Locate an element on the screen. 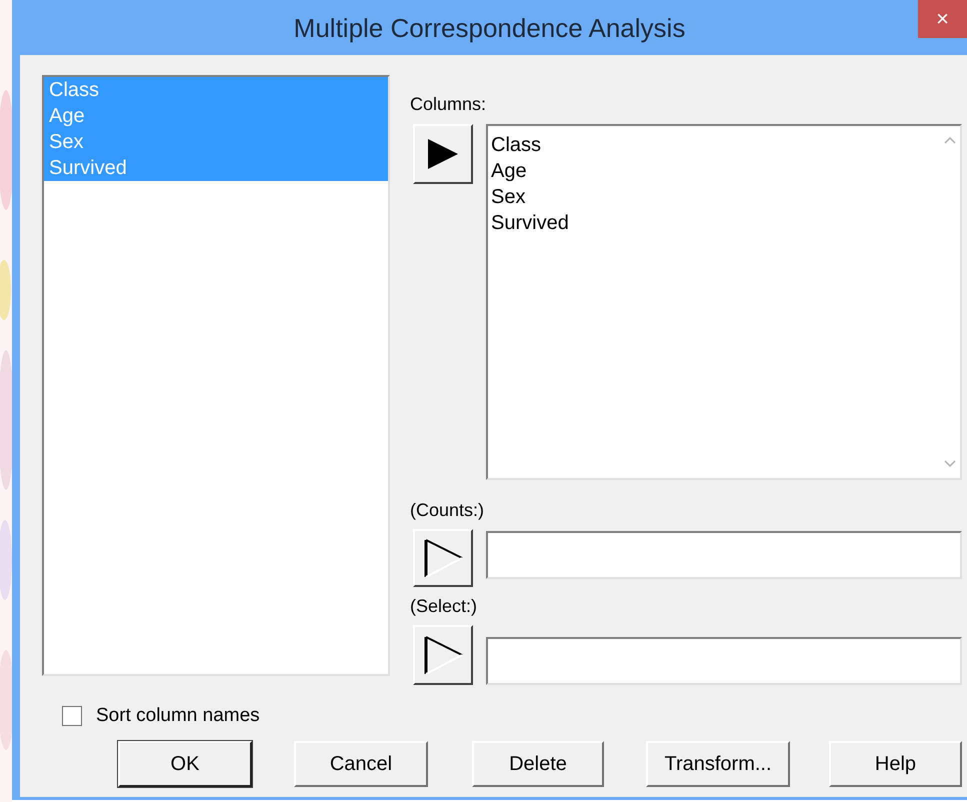 The image size is (967, 802). dialog-button: Cancel is located at coordinates (361, 763).